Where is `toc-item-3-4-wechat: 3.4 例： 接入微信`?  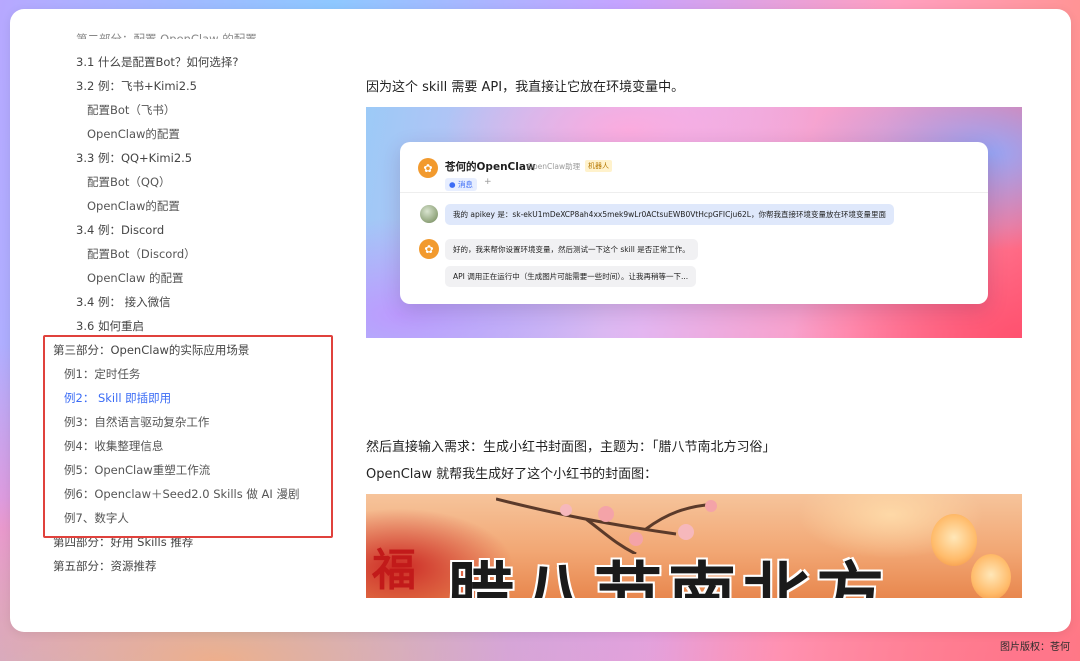
toc-item-3-4-wechat: 3.4 例： 接入微信 is located at coordinates (123, 302).